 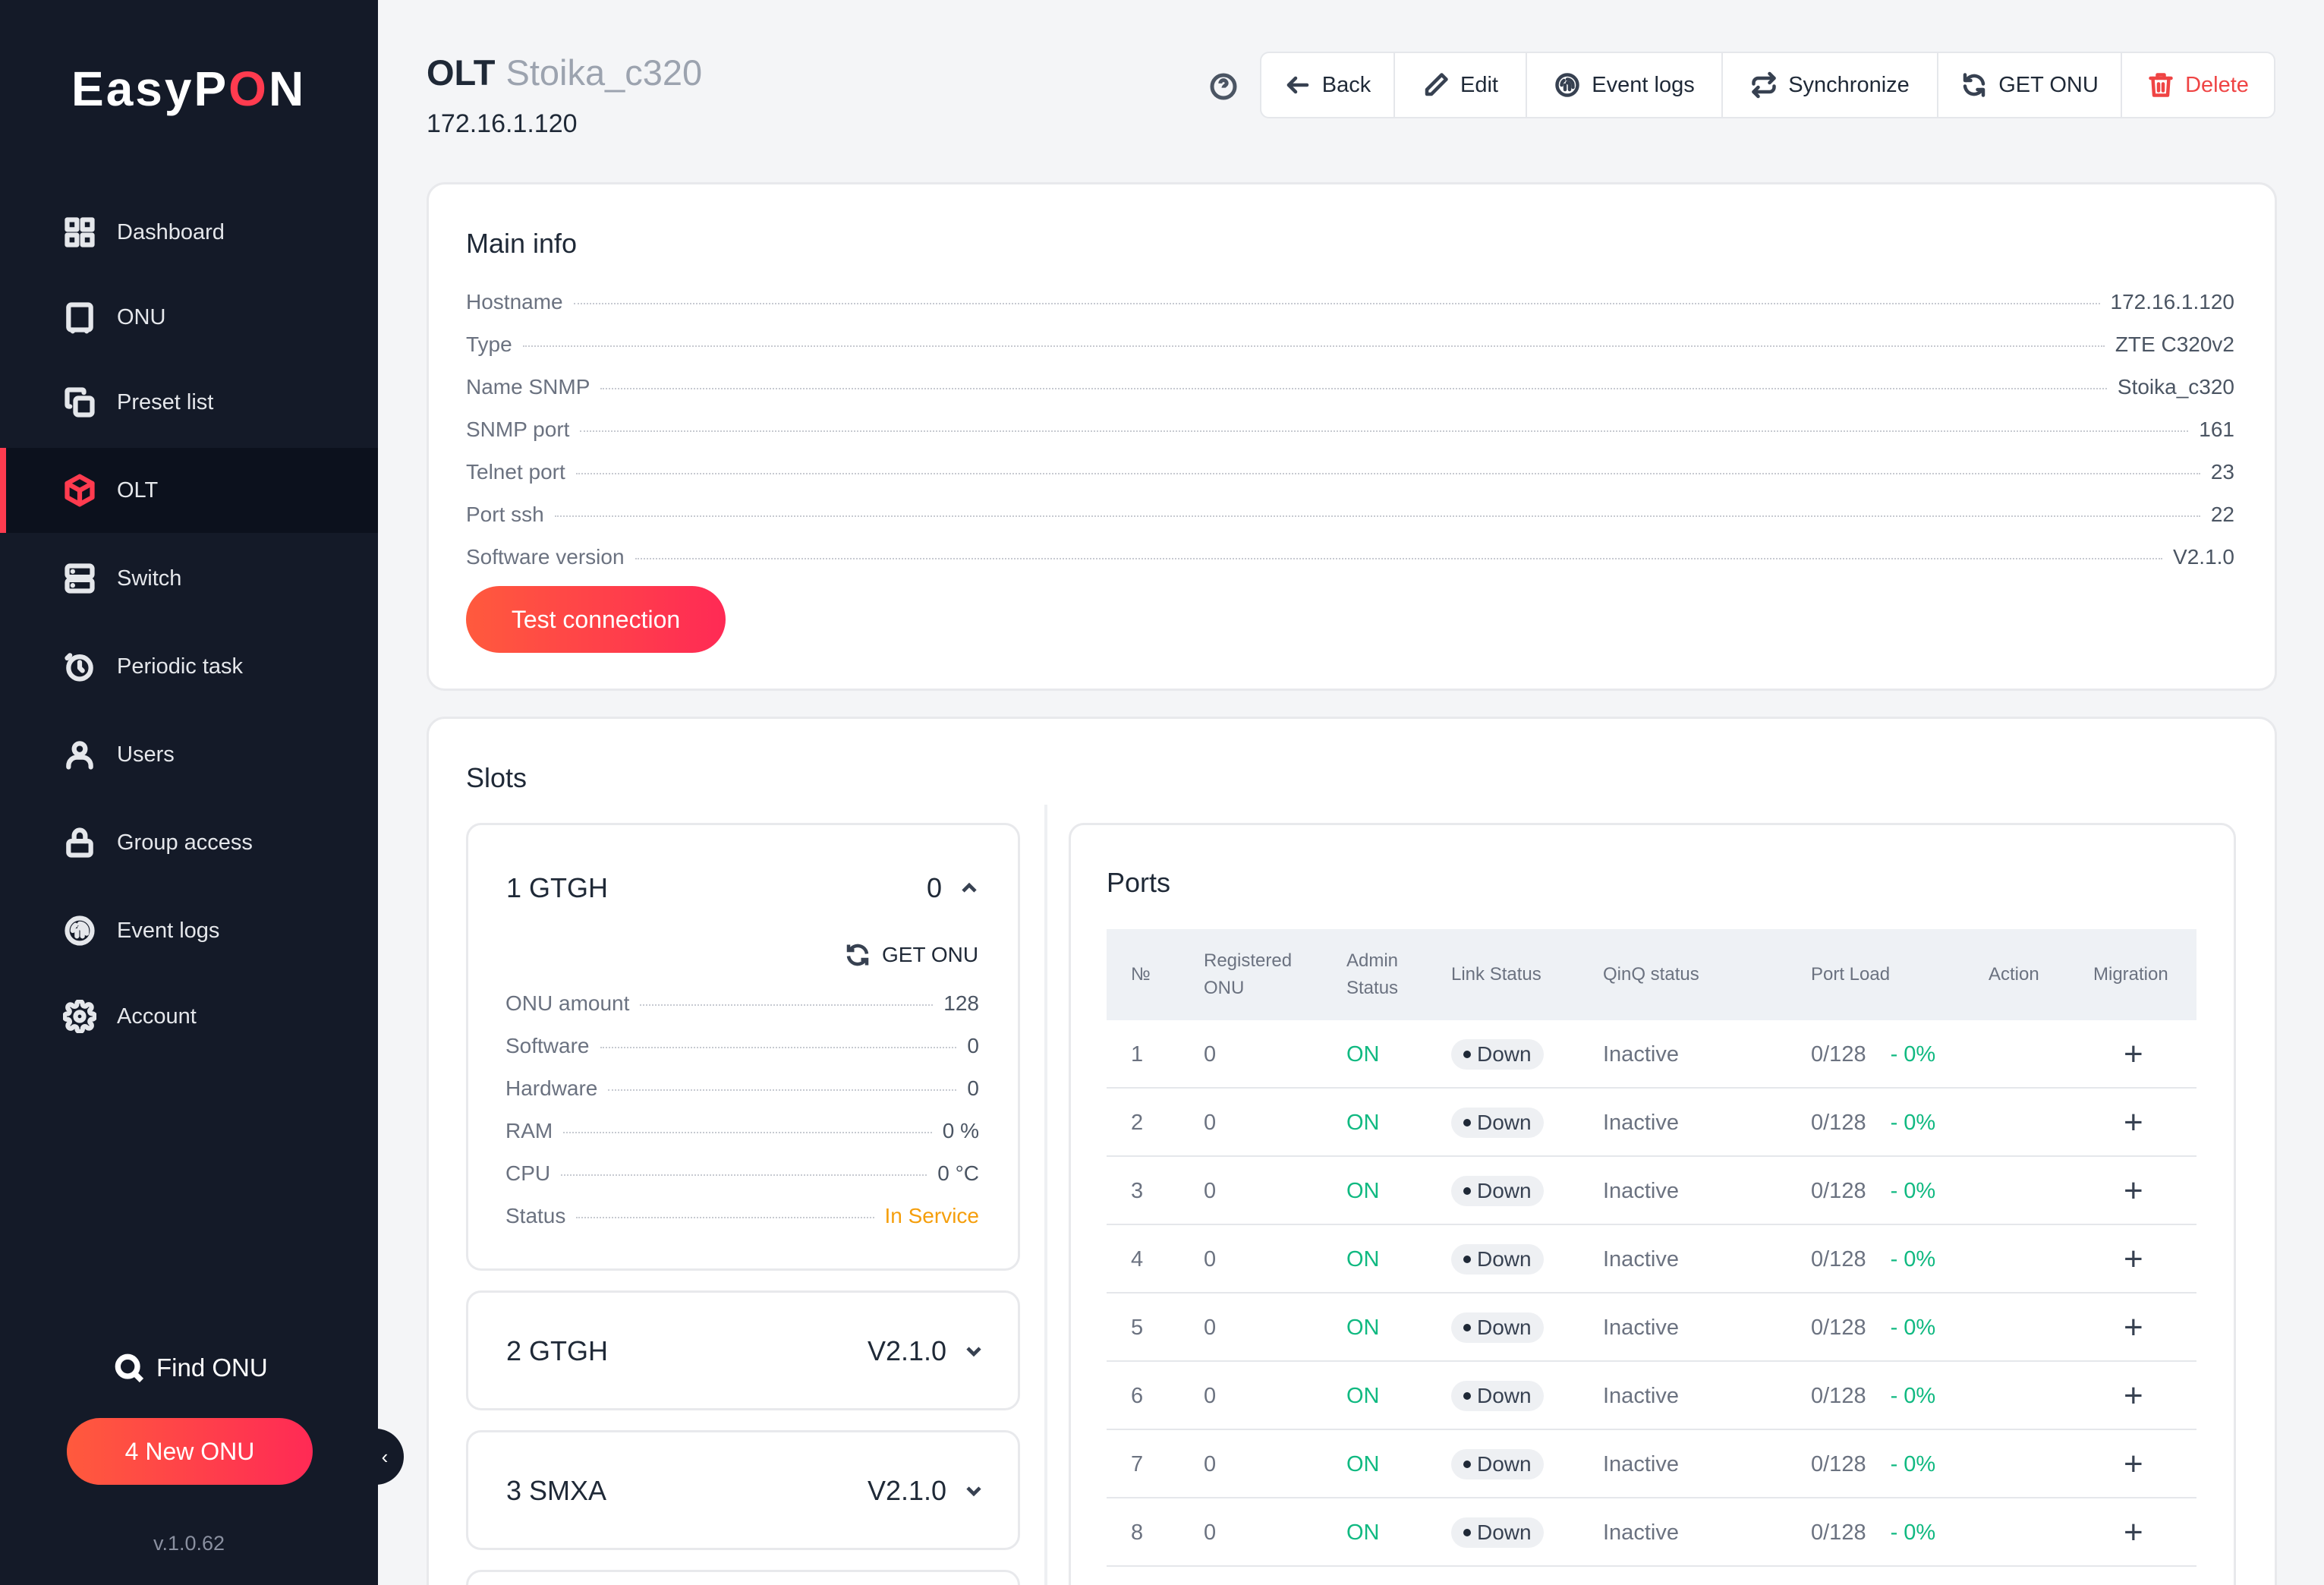 I want to click on sidebar-item-olt: OLT, so click(x=189, y=490).